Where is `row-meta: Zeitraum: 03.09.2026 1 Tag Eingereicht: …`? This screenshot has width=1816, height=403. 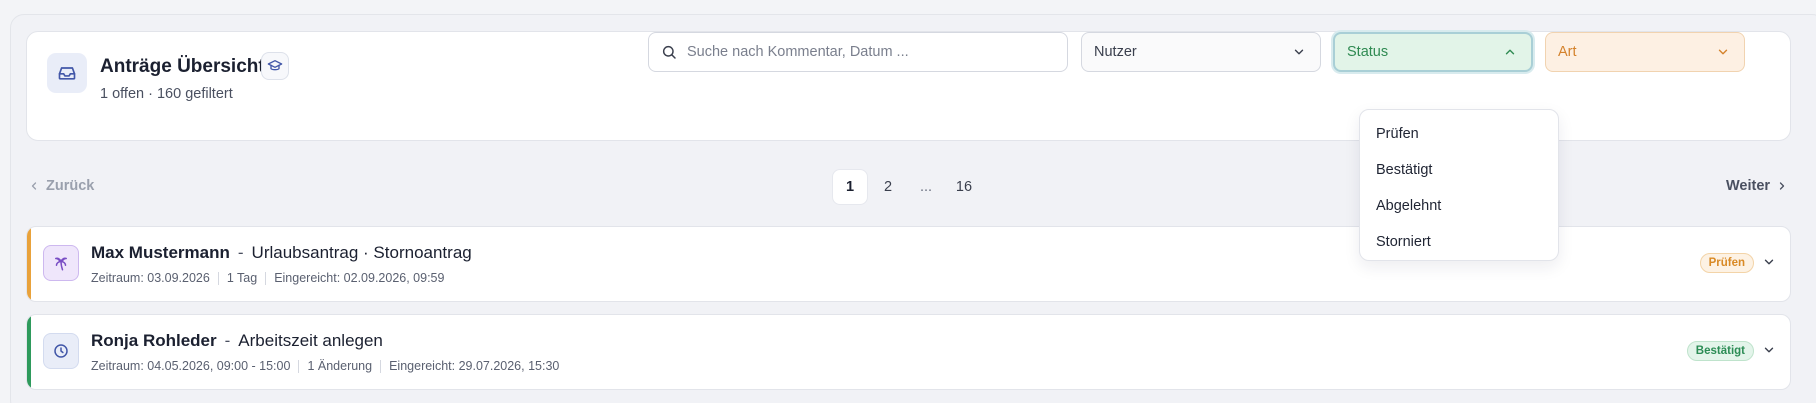
row-meta: Zeitraum: 03.09.2026 1 Tag Eingereicht: … is located at coordinates (267, 278).